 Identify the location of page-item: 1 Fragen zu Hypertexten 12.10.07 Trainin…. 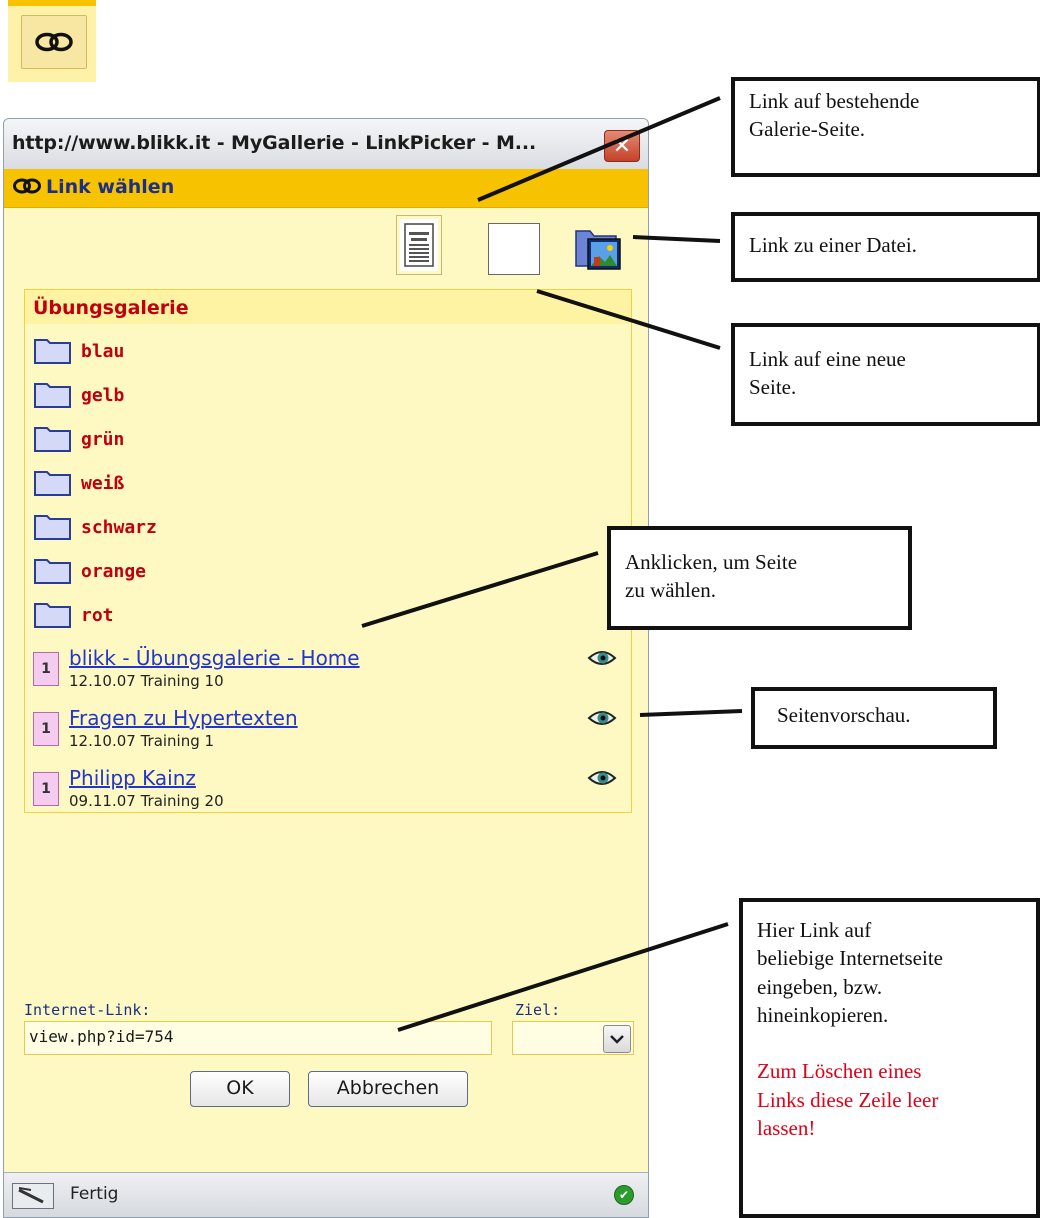
(328, 736).